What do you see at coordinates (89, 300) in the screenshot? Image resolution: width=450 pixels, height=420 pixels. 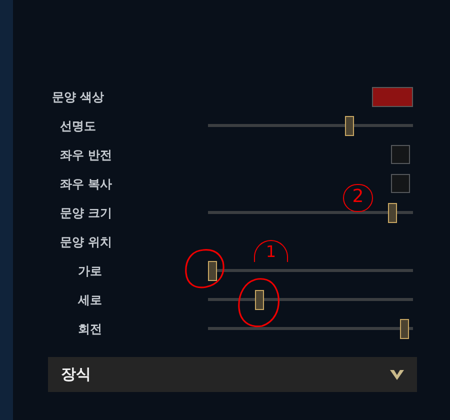 I see `setting-label: 세로` at bounding box center [89, 300].